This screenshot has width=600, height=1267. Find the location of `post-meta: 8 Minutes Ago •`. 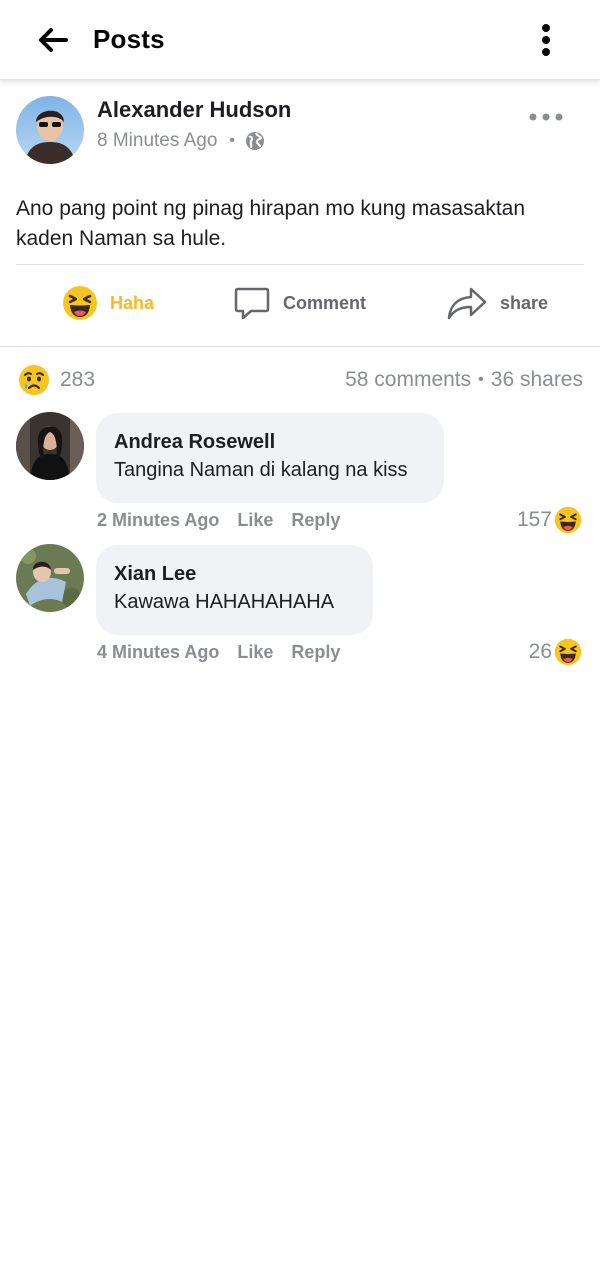

post-meta: 8 Minutes Ago • is located at coordinates (181, 141).